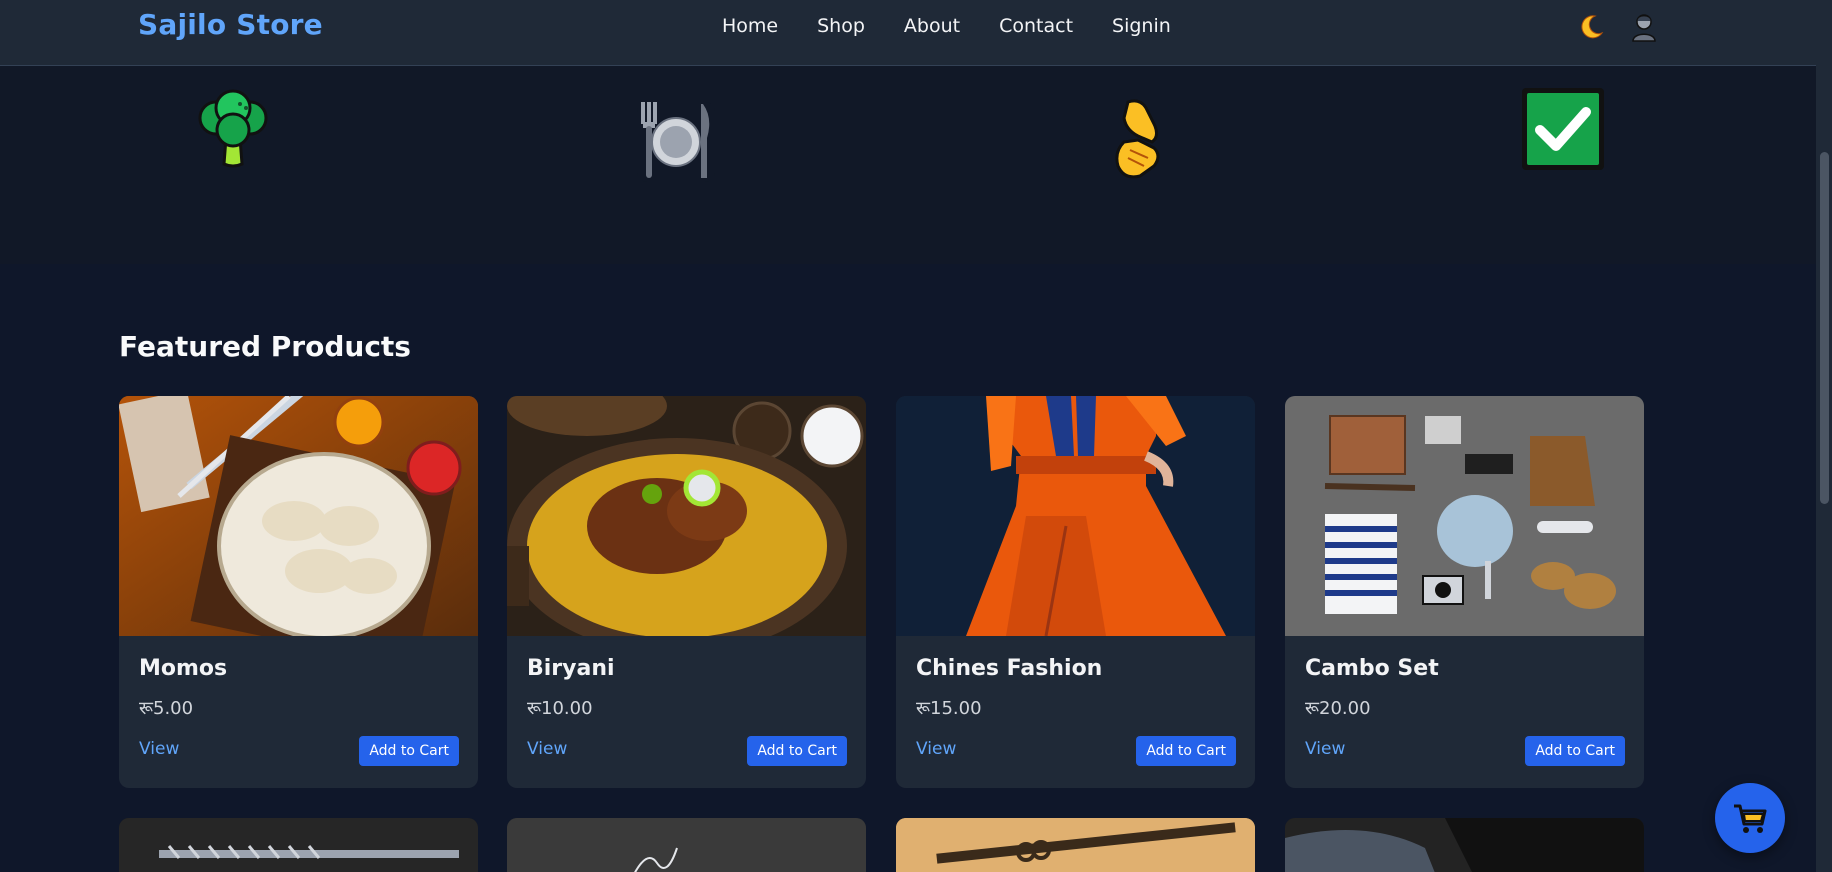 The height and width of the screenshot is (872, 1832). I want to click on section-title: Featured Products, so click(265, 346).